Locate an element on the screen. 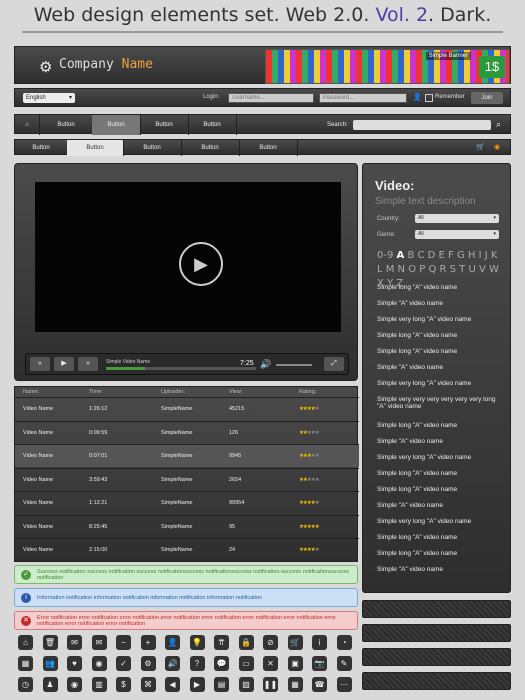 The image size is (525, 700). home-button: ⌂ is located at coordinates (27, 125).